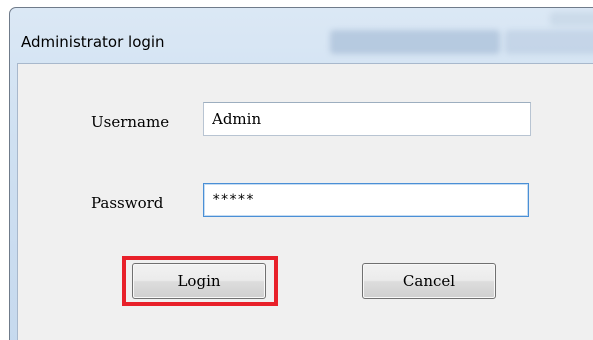  I want to click on login-button: Login, so click(199, 281).